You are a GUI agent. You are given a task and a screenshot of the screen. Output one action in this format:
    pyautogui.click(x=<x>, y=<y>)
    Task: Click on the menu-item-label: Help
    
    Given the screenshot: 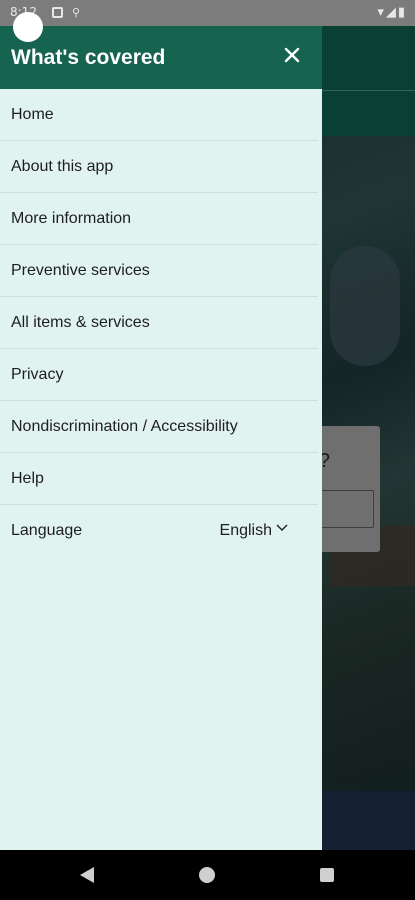 What is the action you would take?
    pyautogui.click(x=27, y=478)
    